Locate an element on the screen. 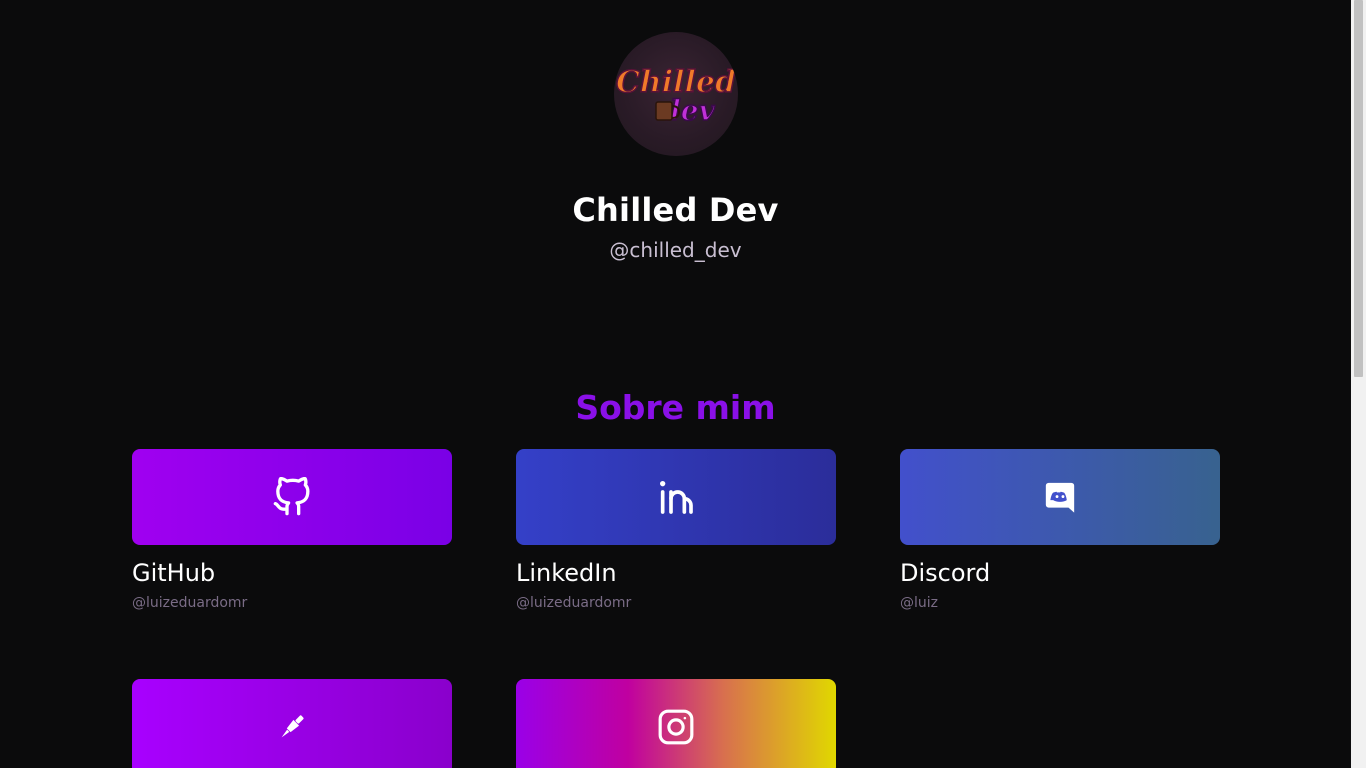 The height and width of the screenshot is (768, 1366). linkedin-icon is located at coordinates (676, 497).